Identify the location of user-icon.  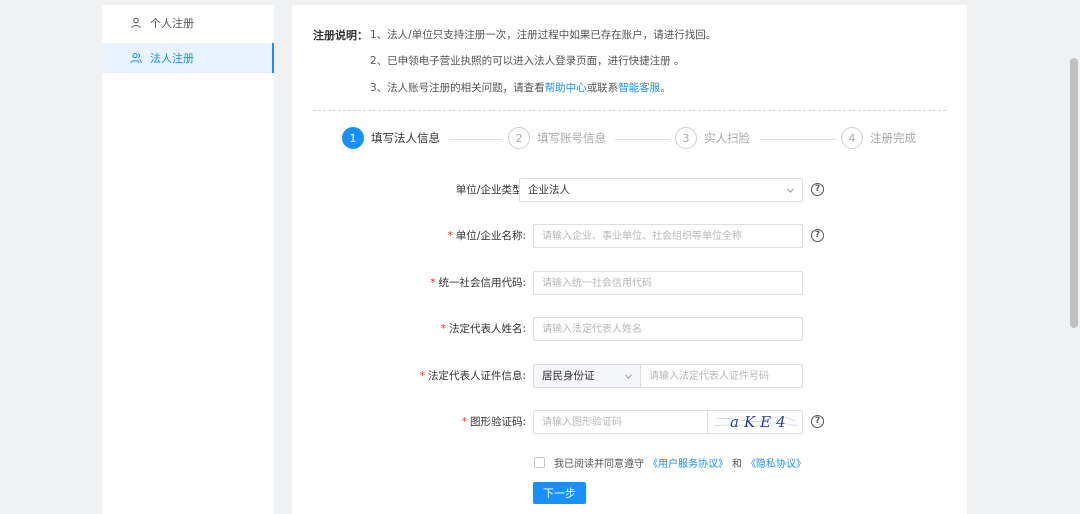
(136, 23).